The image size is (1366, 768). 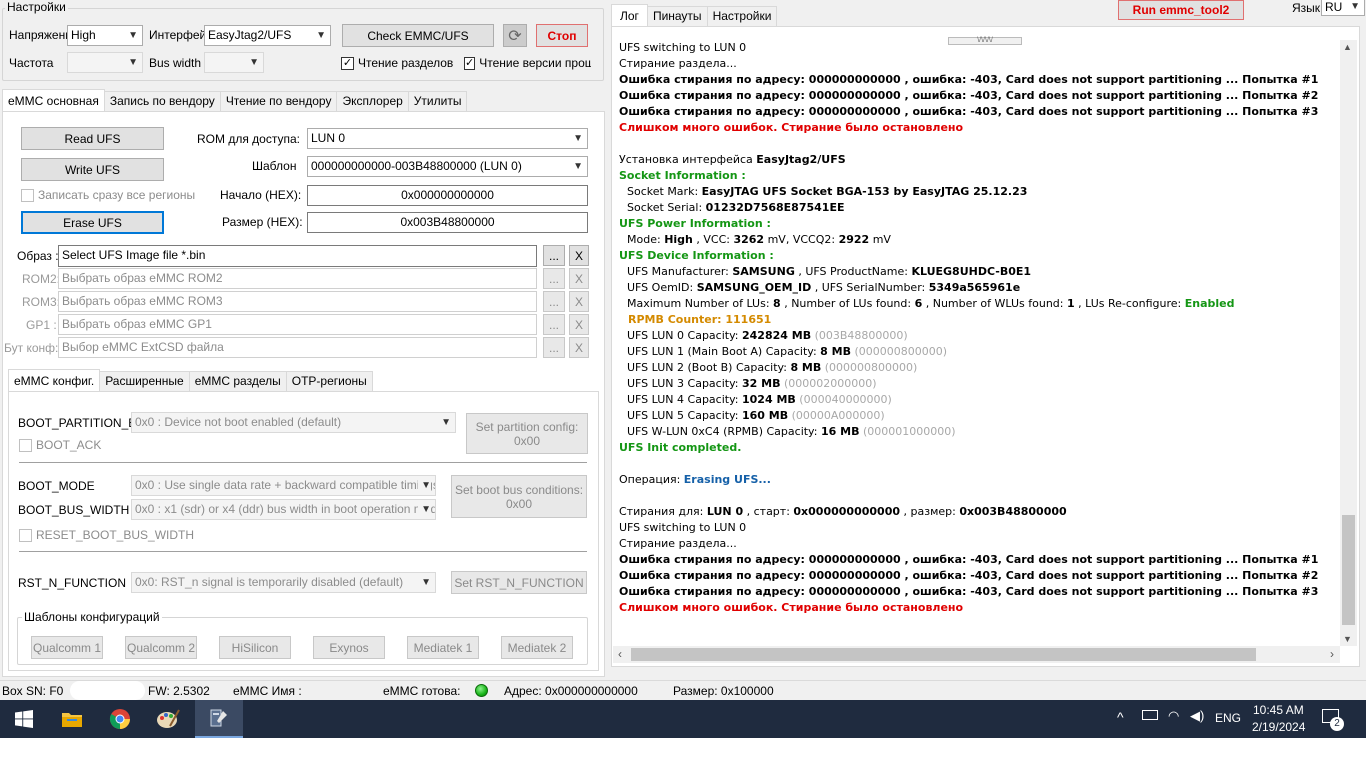 I want to click on template-mediatek2-button: Mediatek 2, so click(x=537, y=647).